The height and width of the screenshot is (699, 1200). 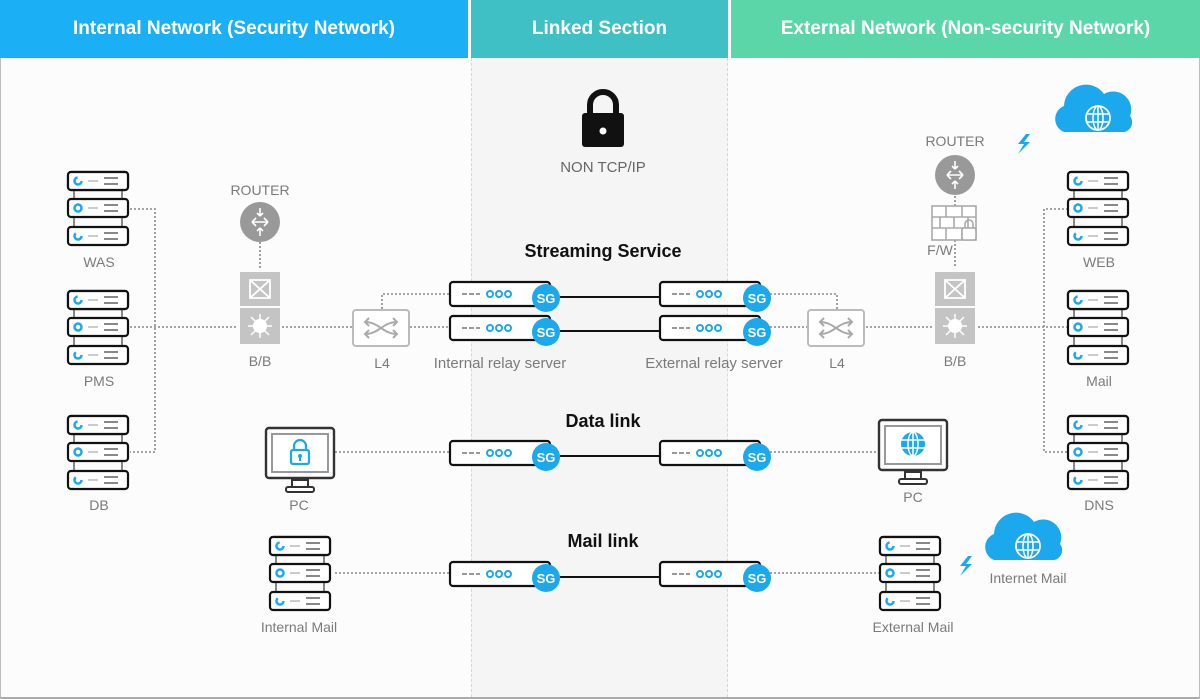 I want to click on l4-switch-external, so click(x=836, y=328).